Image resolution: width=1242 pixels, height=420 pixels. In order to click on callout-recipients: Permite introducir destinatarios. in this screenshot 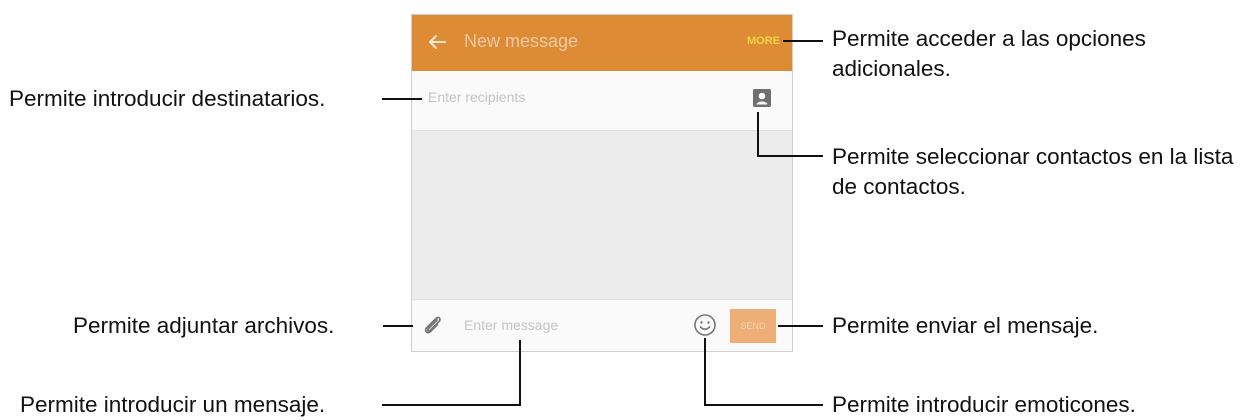, I will do `click(167, 98)`.